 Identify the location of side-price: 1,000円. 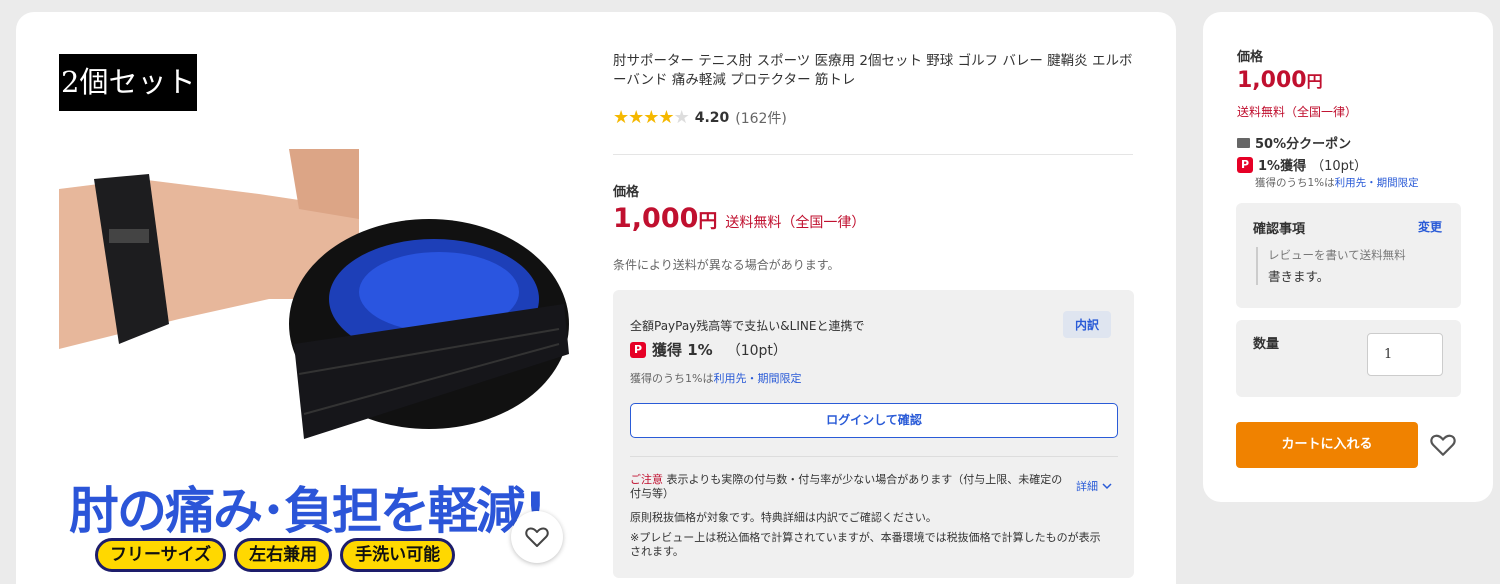
(1280, 80).